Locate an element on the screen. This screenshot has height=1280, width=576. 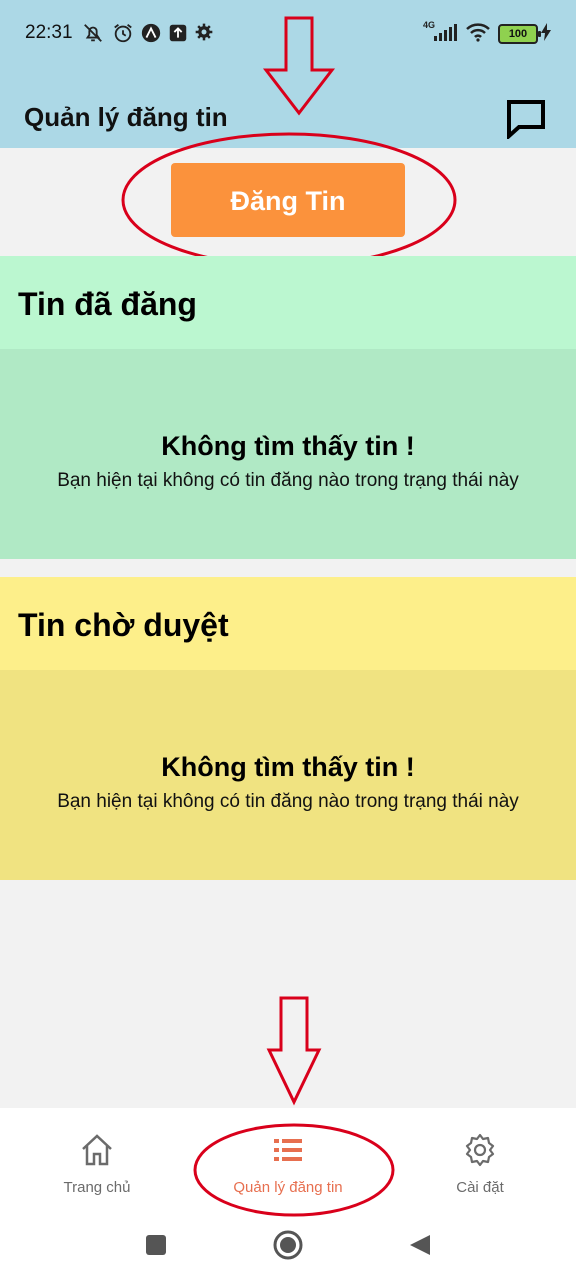
posted-section-title: Tin đã đăng is located at coordinates (107, 304).